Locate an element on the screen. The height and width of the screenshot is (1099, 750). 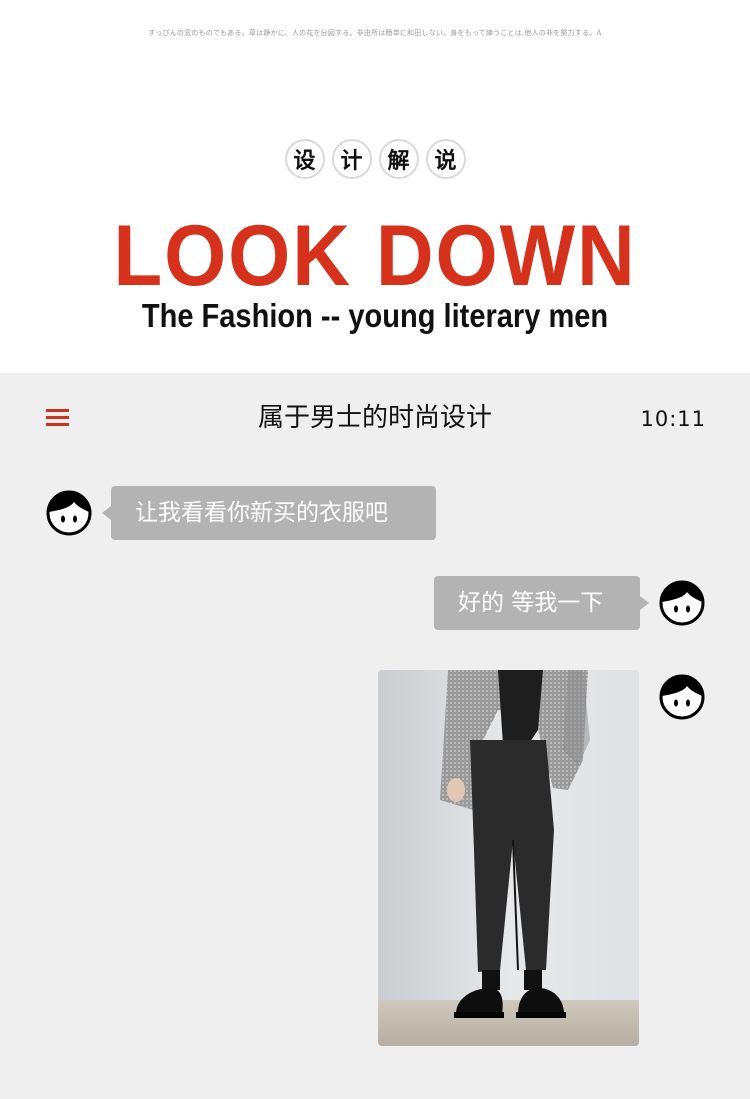
badge-ji: 计 is located at coordinates (351, 159).